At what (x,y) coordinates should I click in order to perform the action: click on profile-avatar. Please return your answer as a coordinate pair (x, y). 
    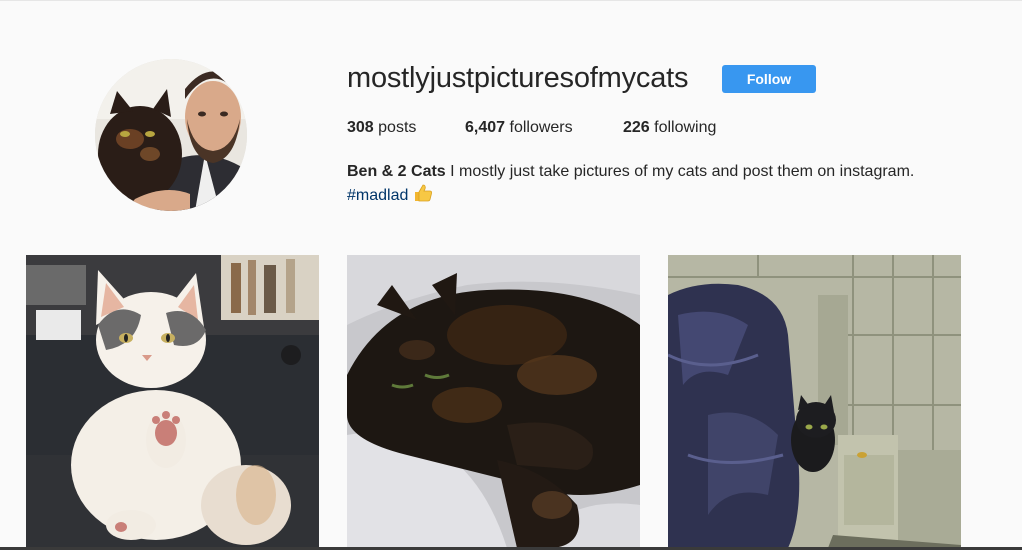
    Looking at the image, I should click on (171, 135).